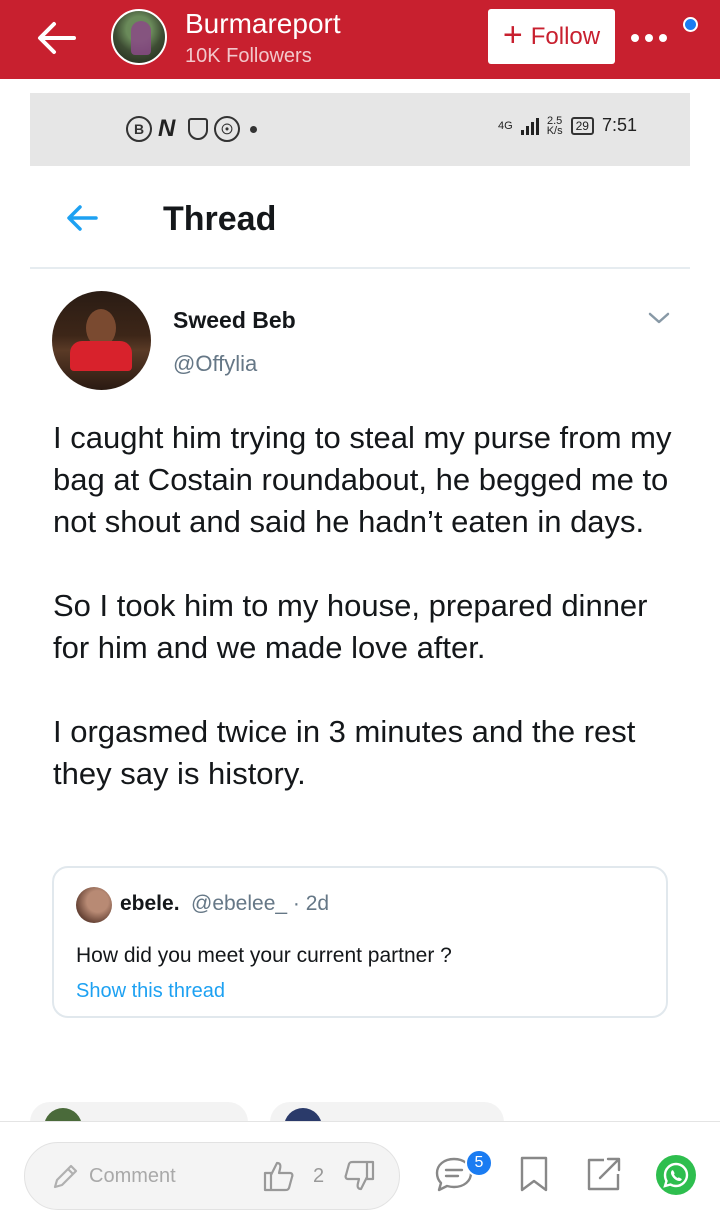  I want to click on comment-input: Comment 2, so click(212, 1176).